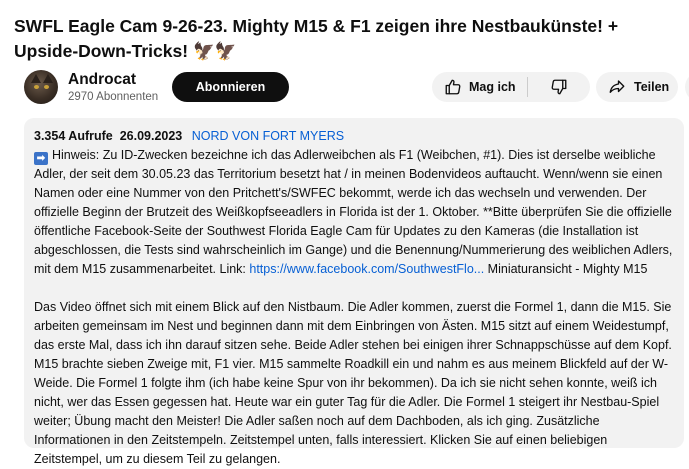 The height and width of the screenshot is (469, 689). I want to click on share-label: Teilen, so click(652, 87).